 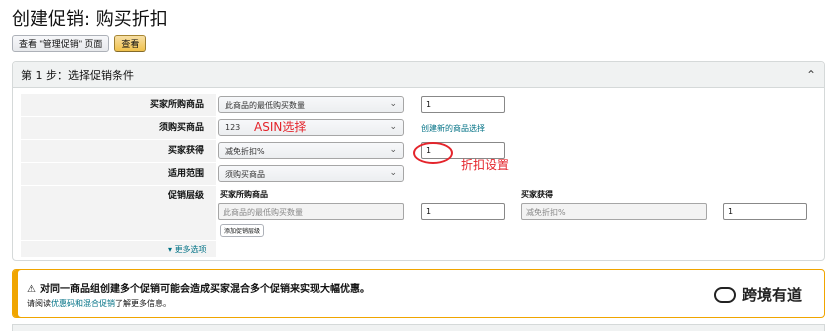 I want to click on applies-to-label: 适用范围, so click(x=118, y=174).